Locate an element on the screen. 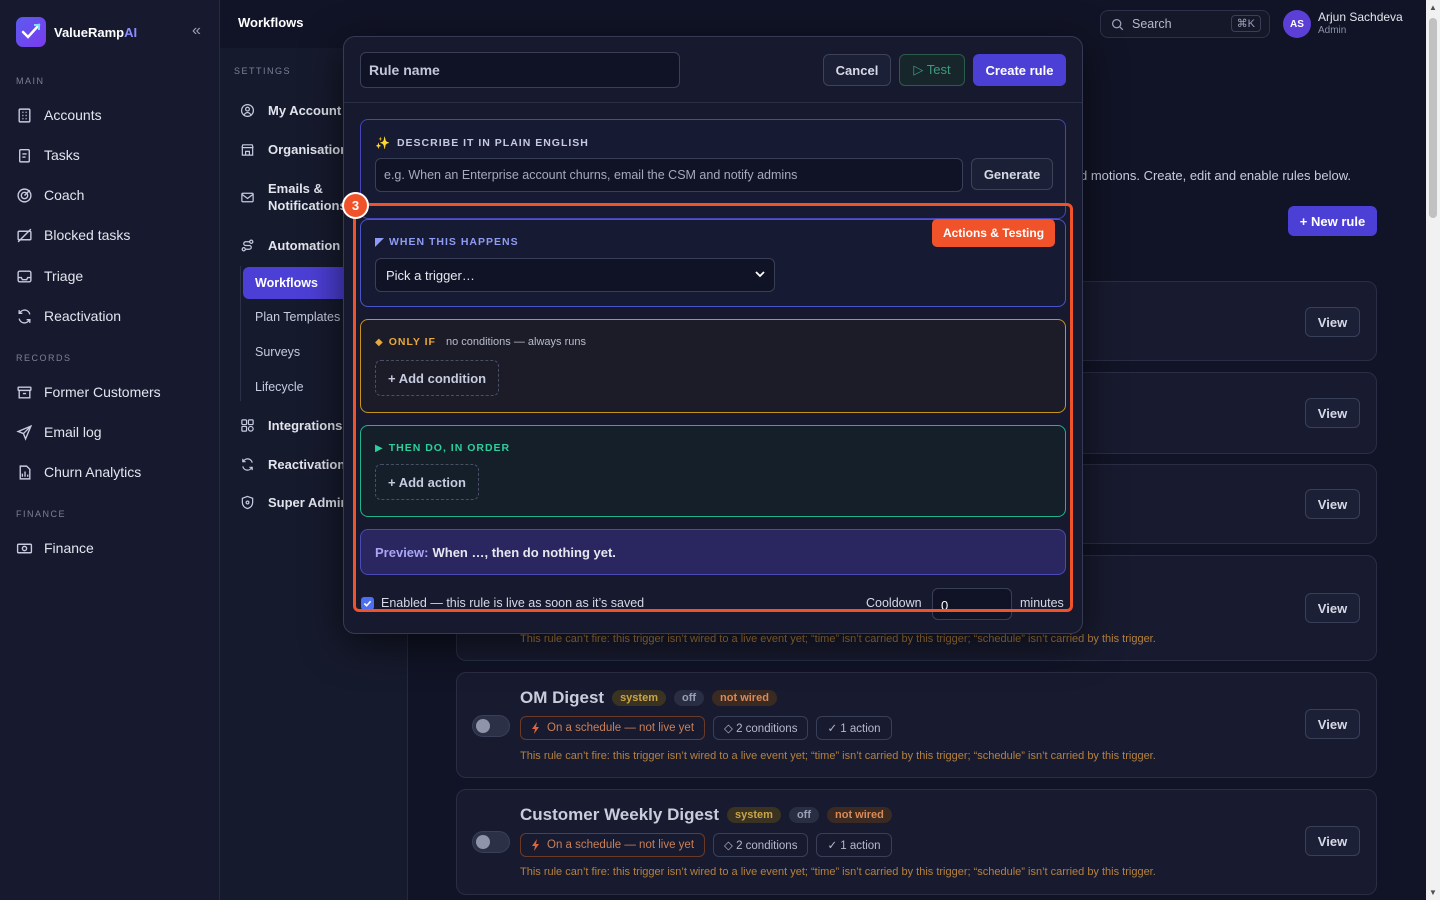  sidebar-item-label: Triage is located at coordinates (64, 276).